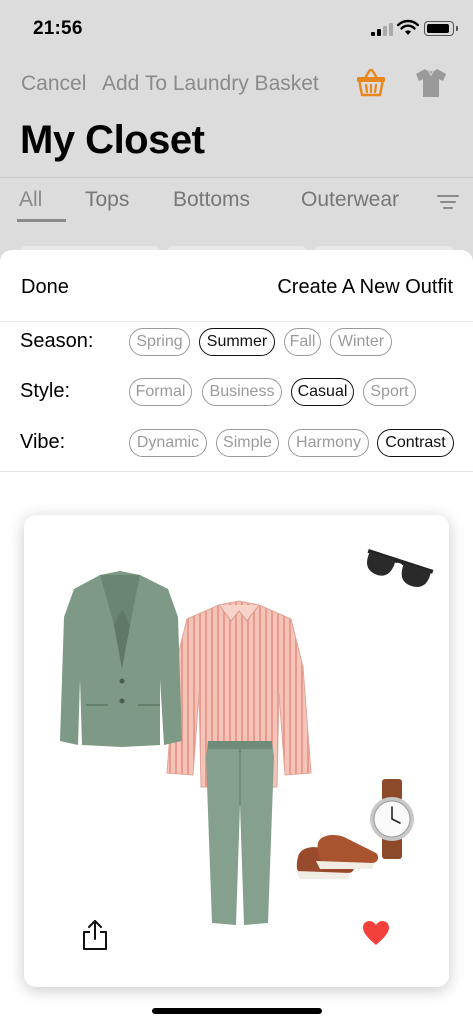 This screenshot has width=473, height=1024. What do you see at coordinates (382, 29) in the screenshot?
I see `cellular-signal-icon` at bounding box center [382, 29].